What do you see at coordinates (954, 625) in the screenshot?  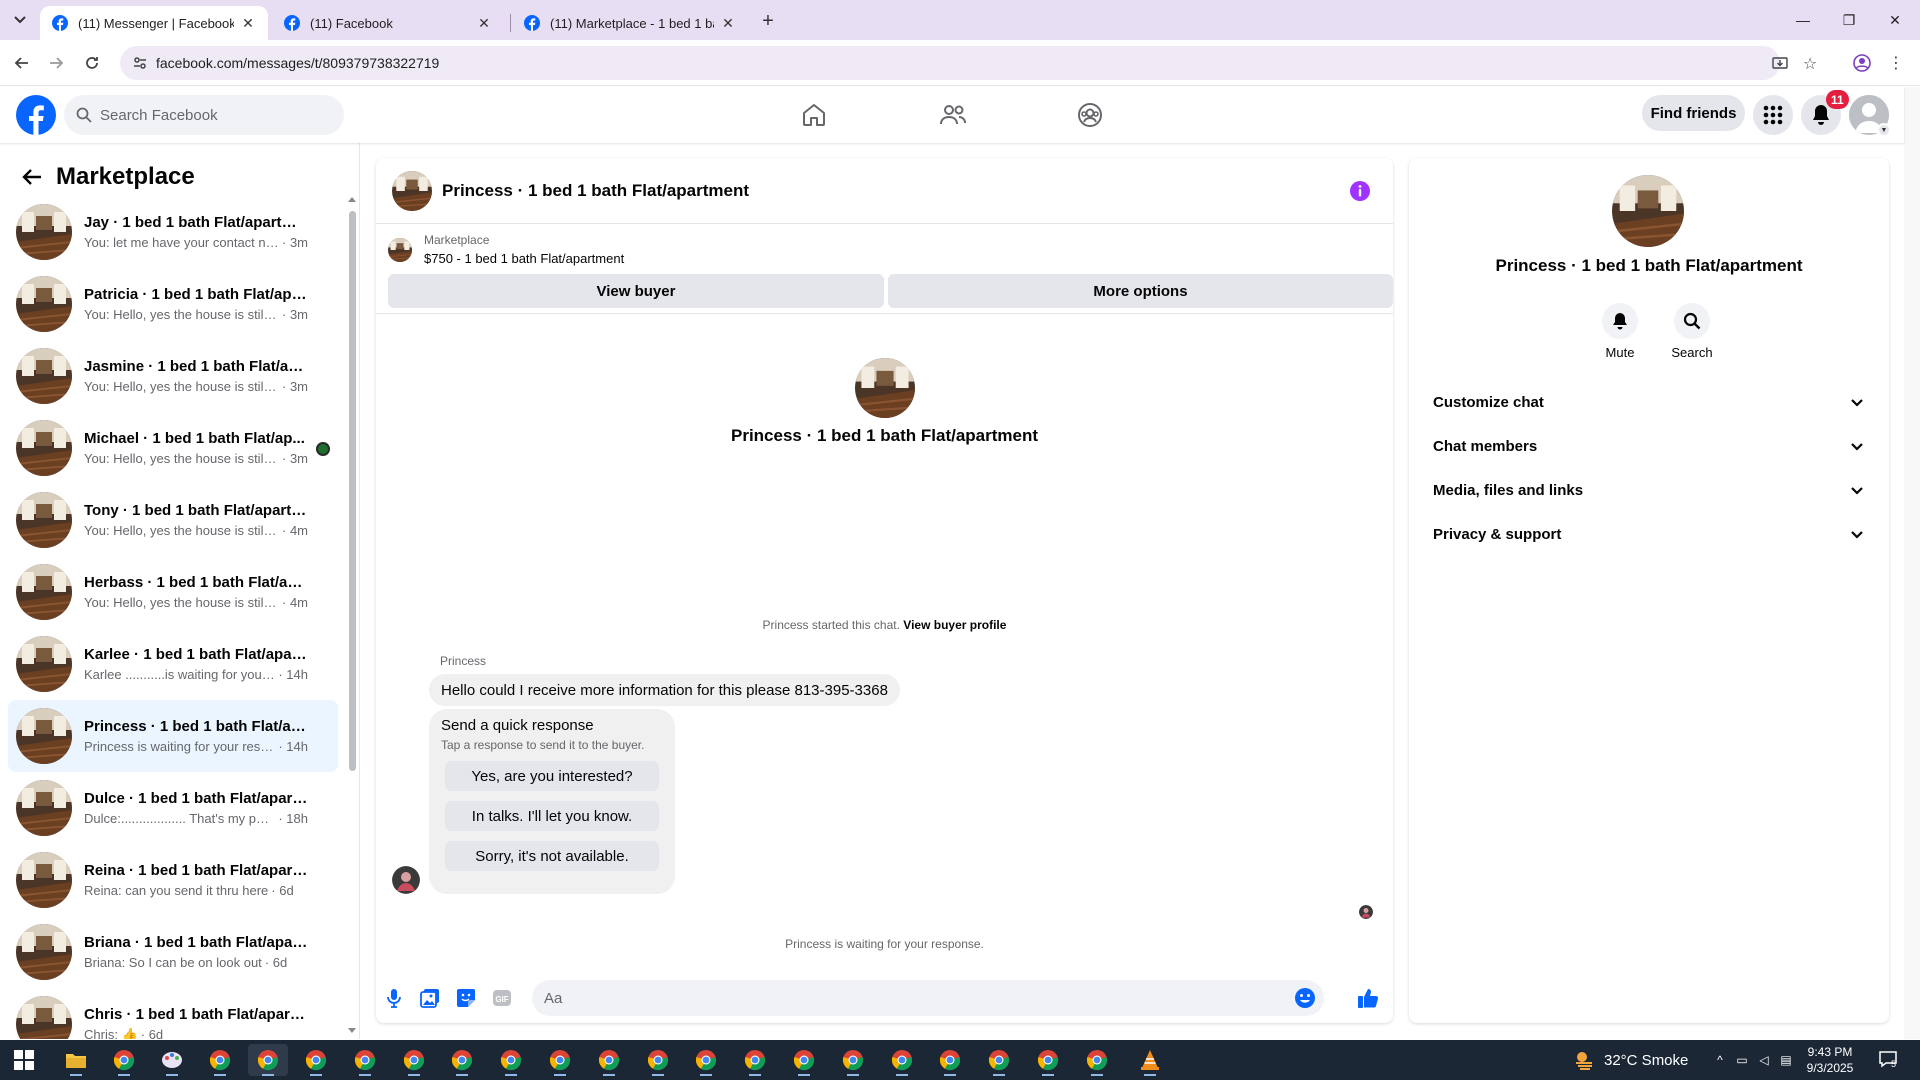 I see `view-buyer-profile-link: View buyer profile` at bounding box center [954, 625].